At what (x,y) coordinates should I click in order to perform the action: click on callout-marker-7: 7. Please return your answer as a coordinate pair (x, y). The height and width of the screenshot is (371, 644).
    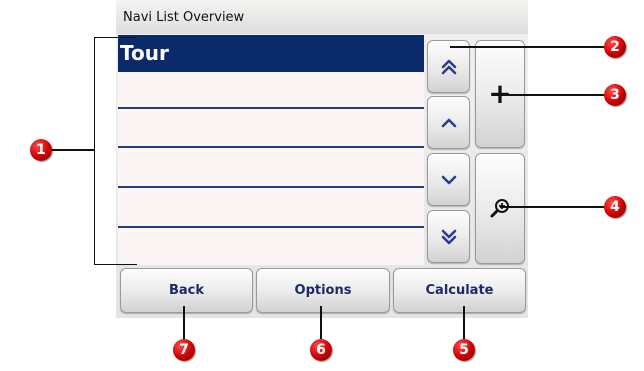
    Looking at the image, I should click on (184, 350).